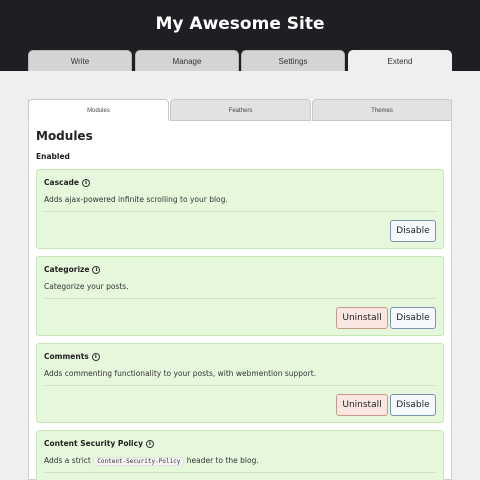 Image resolution: width=480 pixels, height=480 pixels. What do you see at coordinates (98, 110) in the screenshot?
I see `subtab-modules: Modules` at bounding box center [98, 110].